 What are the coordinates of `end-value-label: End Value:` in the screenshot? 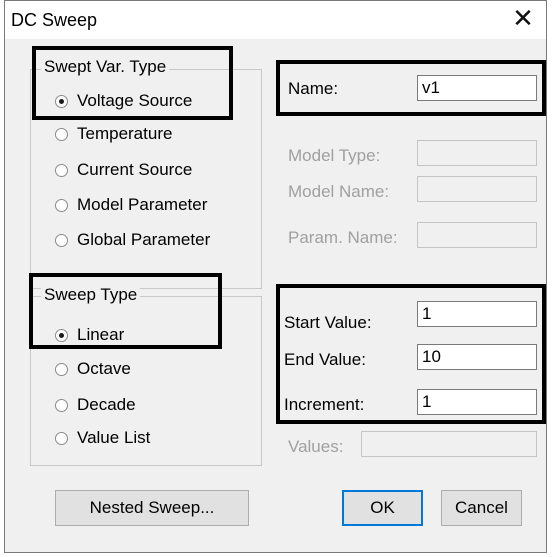 It's located at (325, 359).